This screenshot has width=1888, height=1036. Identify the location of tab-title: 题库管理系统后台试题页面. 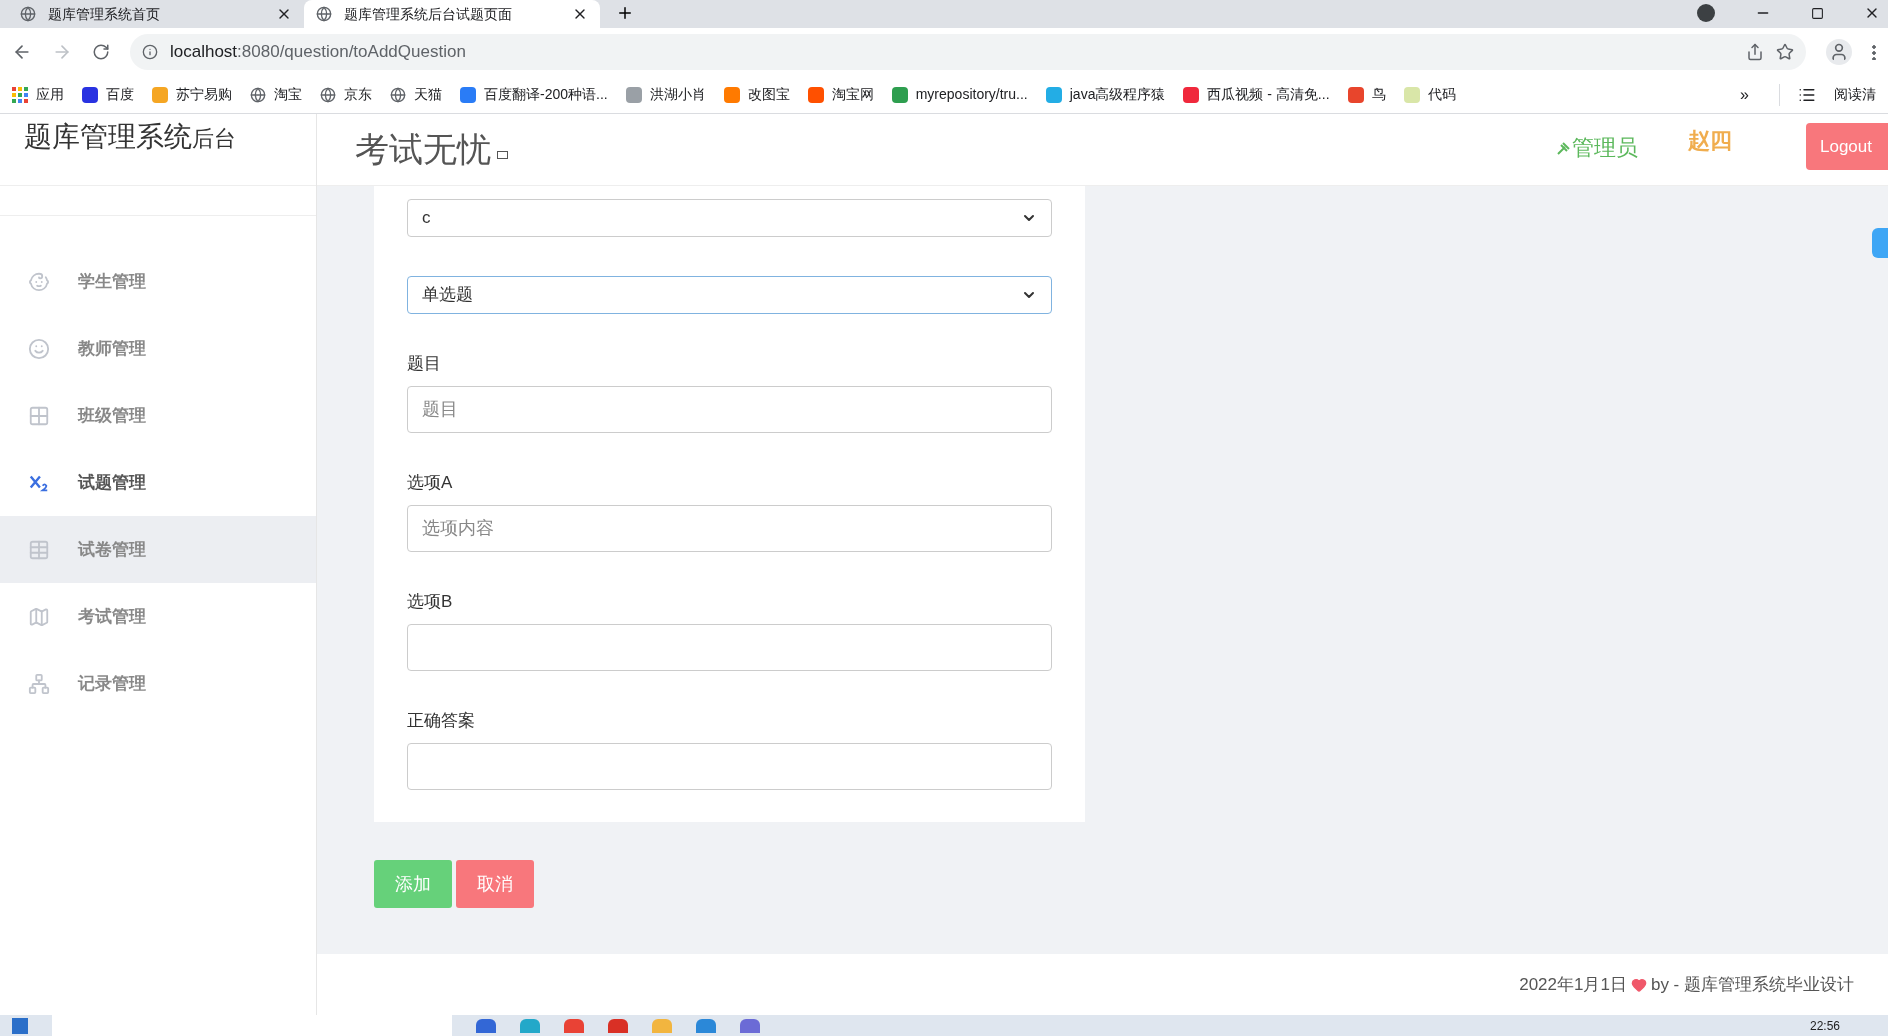
(428, 14).